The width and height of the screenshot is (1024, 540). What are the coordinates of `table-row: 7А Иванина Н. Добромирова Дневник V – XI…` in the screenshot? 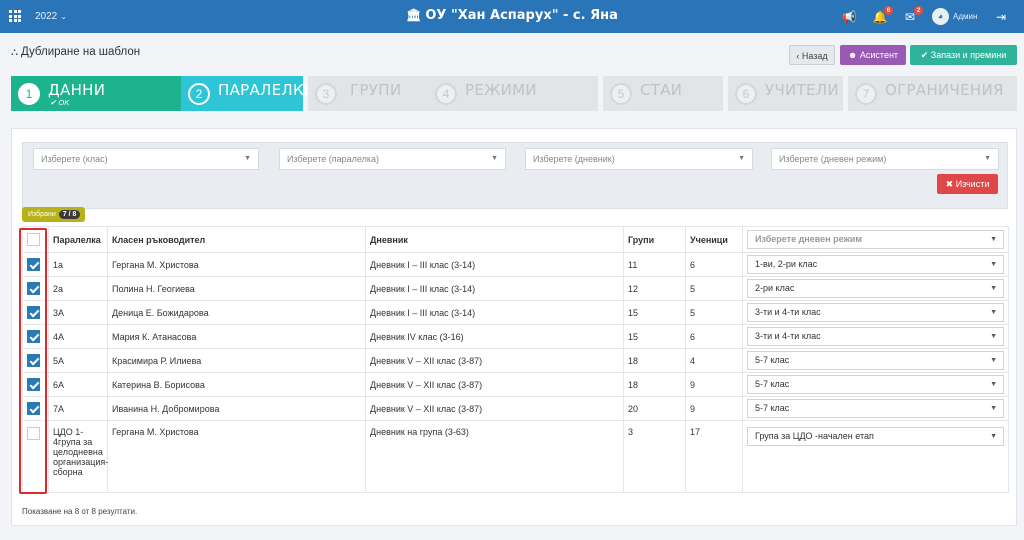 It's located at (515, 408).